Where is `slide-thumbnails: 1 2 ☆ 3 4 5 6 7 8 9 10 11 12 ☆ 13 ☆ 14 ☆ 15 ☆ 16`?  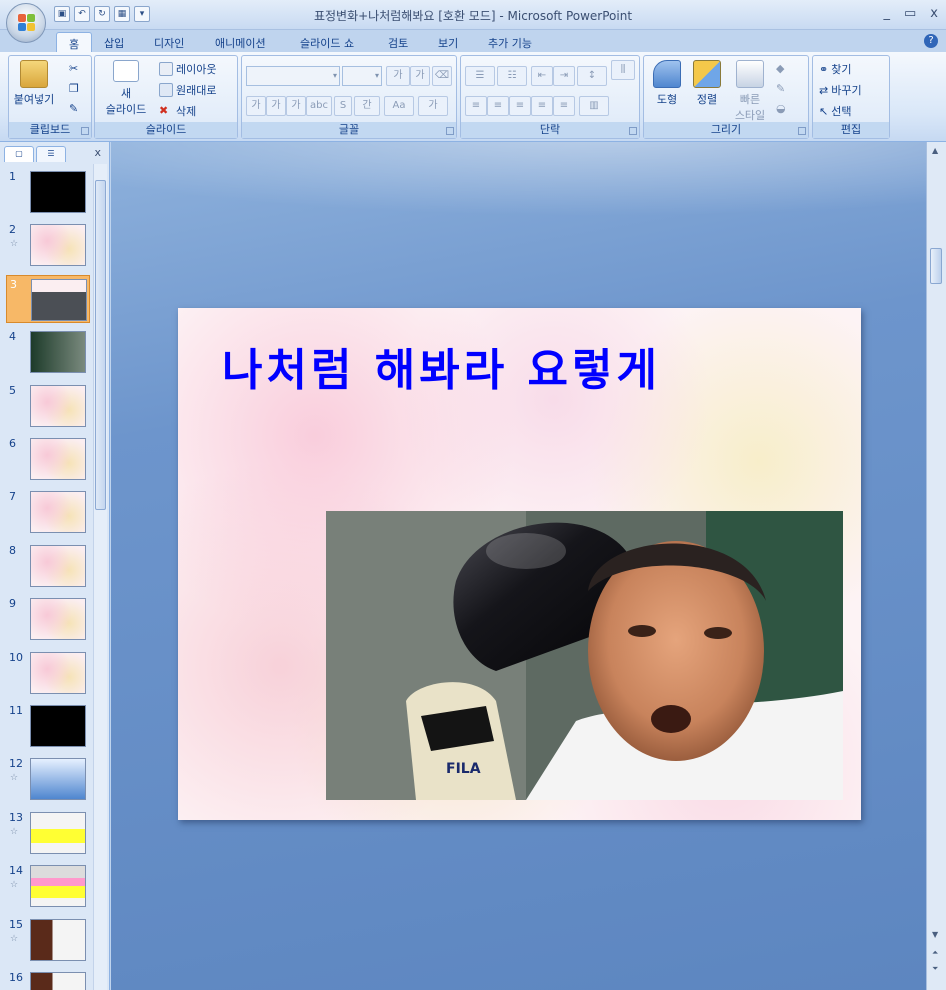 slide-thumbnails: 1 2 ☆ 3 4 5 6 7 8 9 10 11 12 ☆ 13 ☆ 14 ☆ 15 ☆ 16 is located at coordinates (46, 577).